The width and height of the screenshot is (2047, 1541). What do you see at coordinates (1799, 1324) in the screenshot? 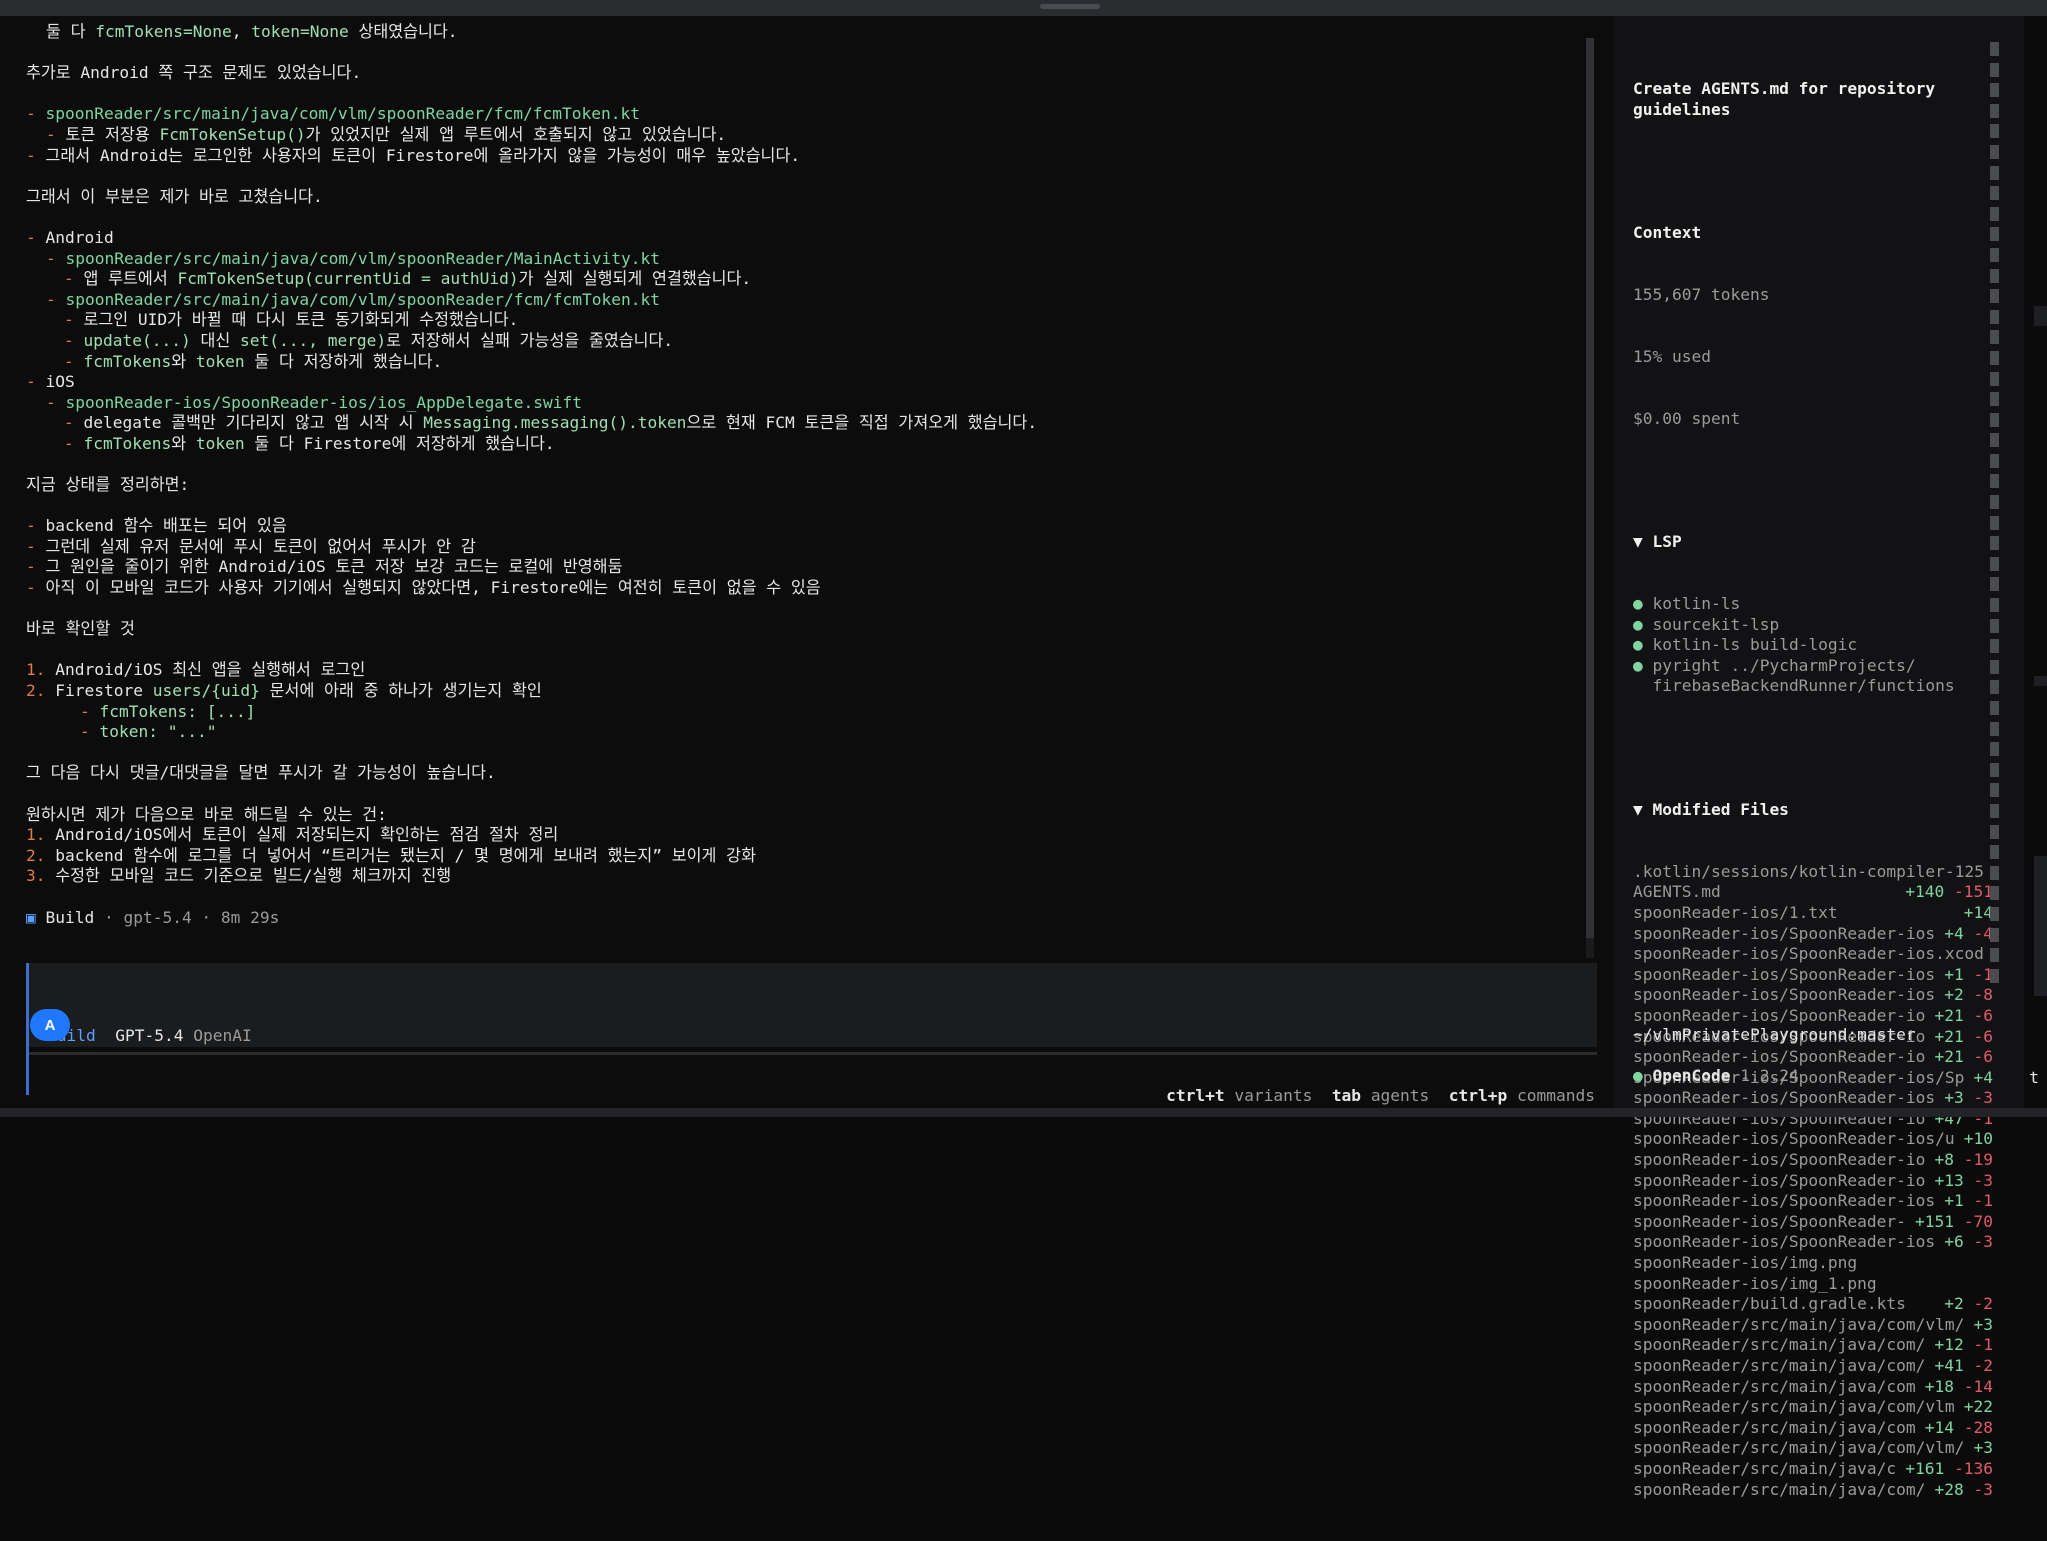
I see `file-path: spoonReader/src/main/java/com/vlm/` at bounding box center [1799, 1324].